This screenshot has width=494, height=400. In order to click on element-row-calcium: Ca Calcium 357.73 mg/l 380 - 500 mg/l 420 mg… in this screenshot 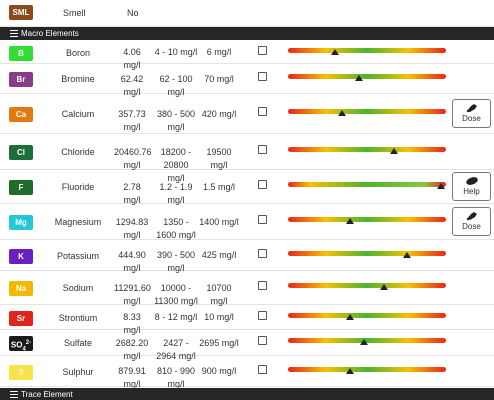, I will do `click(247, 114)`.